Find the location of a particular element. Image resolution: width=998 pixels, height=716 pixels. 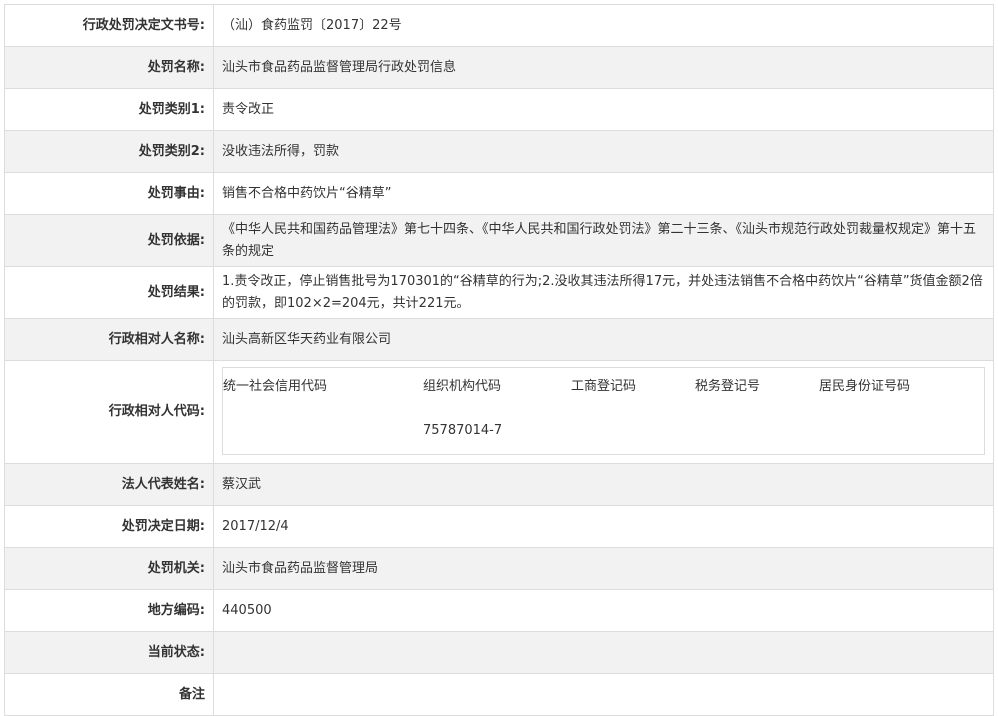

code-header-tax: 税务登记号 is located at coordinates (728, 386).